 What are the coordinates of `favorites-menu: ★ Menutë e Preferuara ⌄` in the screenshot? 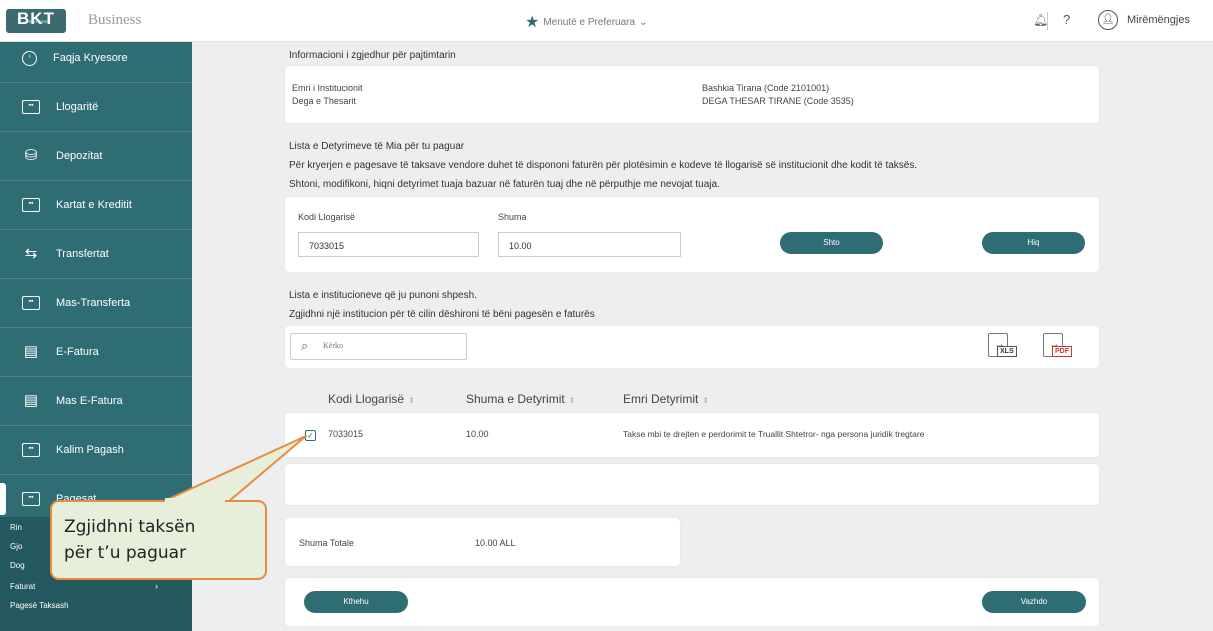 It's located at (586, 22).